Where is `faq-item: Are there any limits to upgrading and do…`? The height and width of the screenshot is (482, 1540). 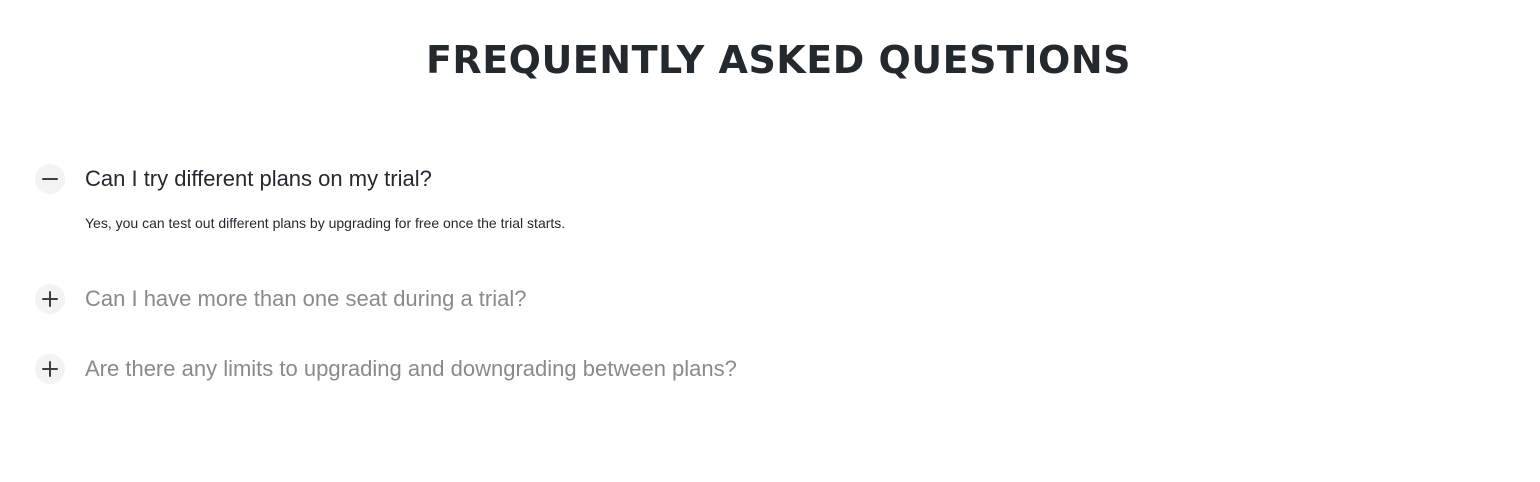 faq-item: Are there any limits to upgrading and do… is located at coordinates (386, 369).